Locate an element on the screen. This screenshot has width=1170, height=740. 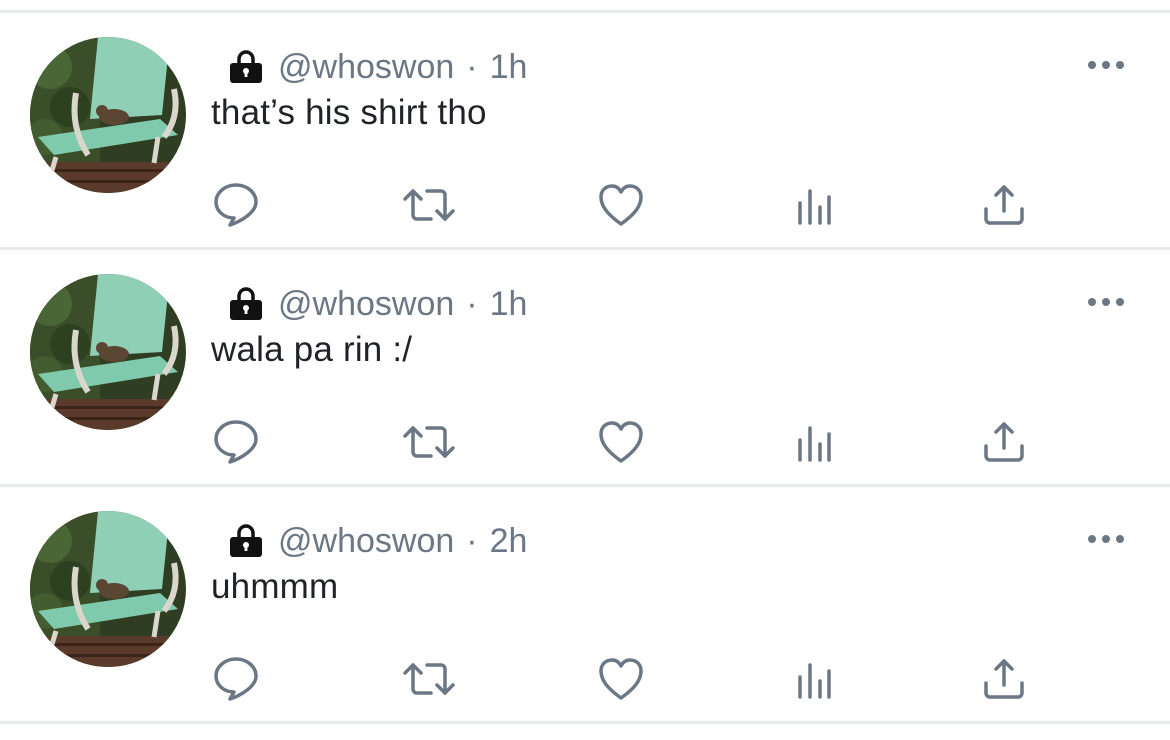
tweet-text: that’s his shirt tho is located at coordinates (349, 112).